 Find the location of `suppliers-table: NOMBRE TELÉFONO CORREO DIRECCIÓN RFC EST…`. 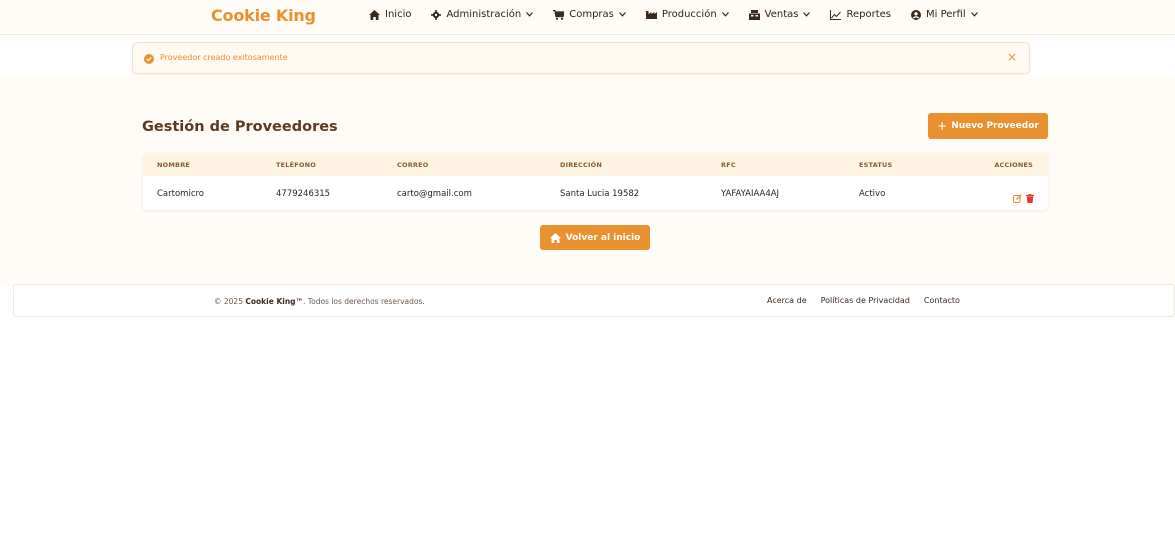

suppliers-table: NOMBRE TELÉFONO CORREO DIRECCIÓN RFC EST… is located at coordinates (595, 181).